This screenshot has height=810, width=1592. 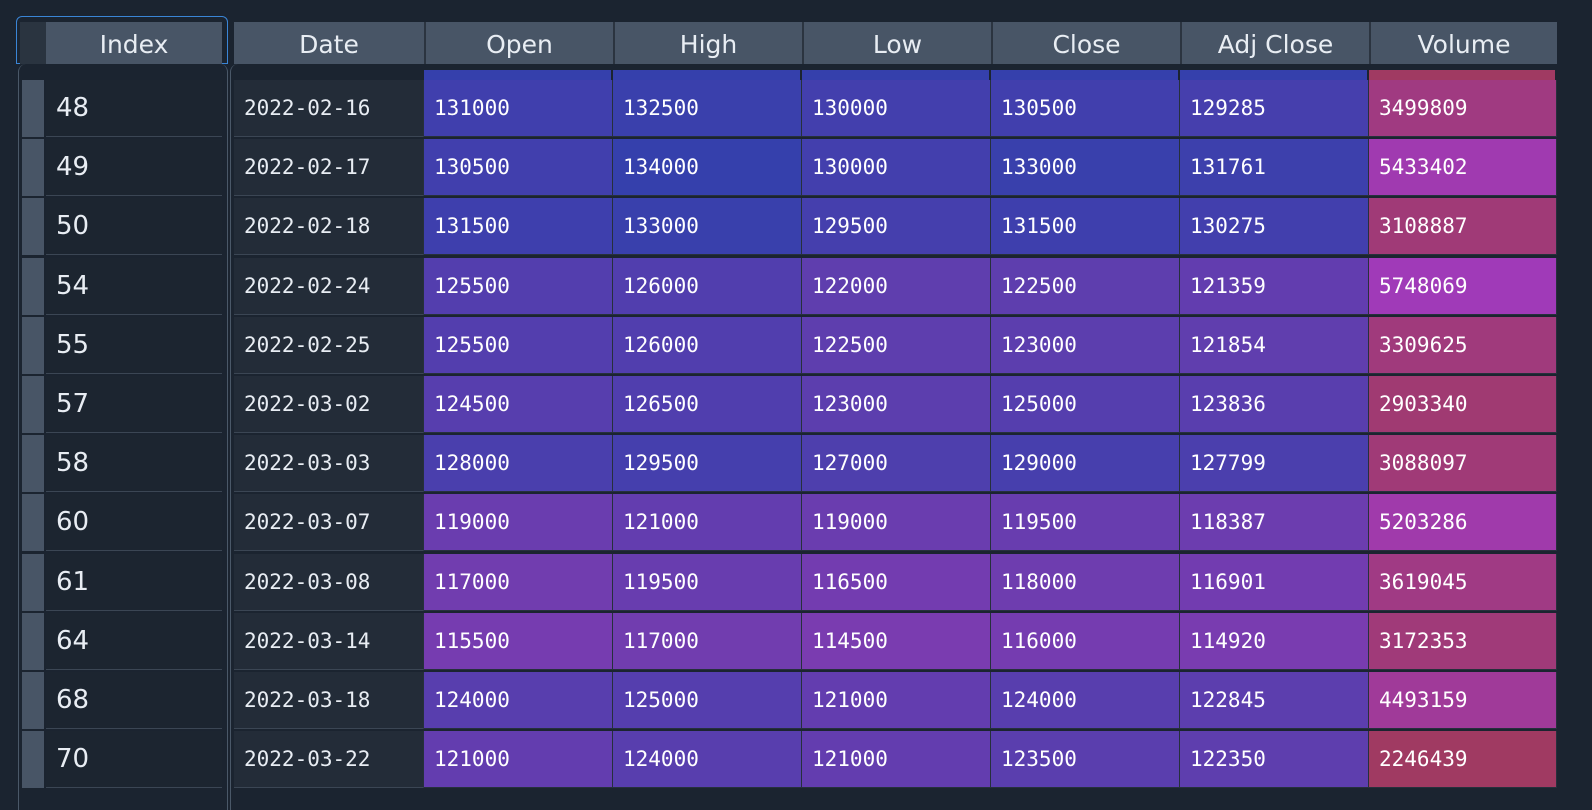 What do you see at coordinates (329, 641) in the screenshot?
I see `cell-date: 2022-03-14` at bounding box center [329, 641].